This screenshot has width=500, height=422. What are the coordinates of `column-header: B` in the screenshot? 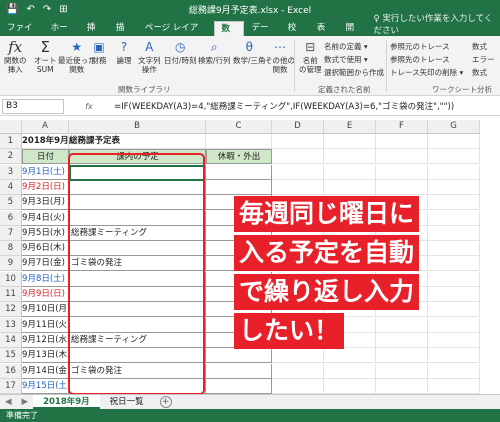 It's located at (137, 127).